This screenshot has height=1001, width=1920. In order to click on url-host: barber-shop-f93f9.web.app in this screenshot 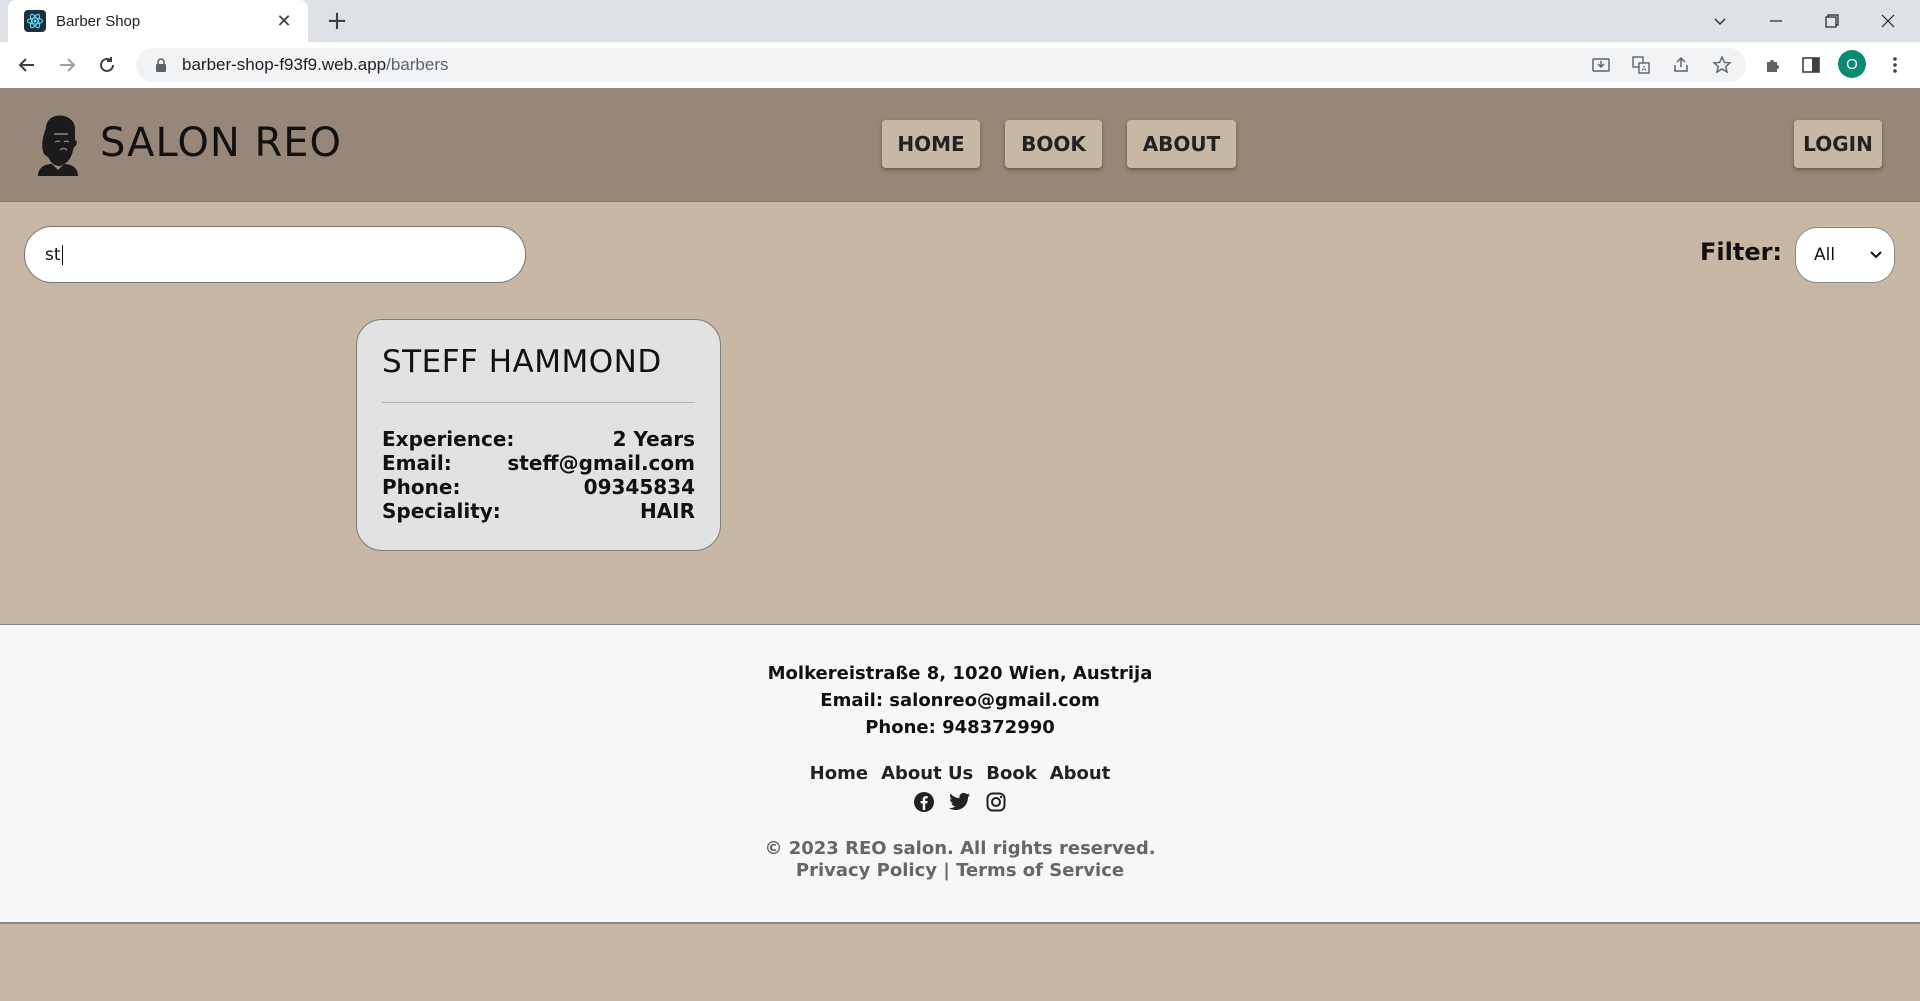, I will do `click(284, 64)`.